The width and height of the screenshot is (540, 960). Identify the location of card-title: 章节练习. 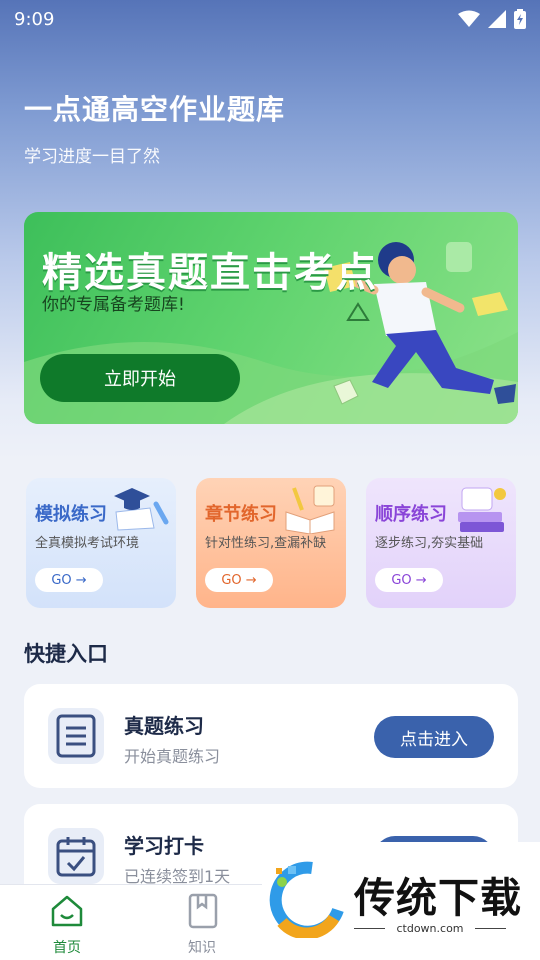
(241, 514).